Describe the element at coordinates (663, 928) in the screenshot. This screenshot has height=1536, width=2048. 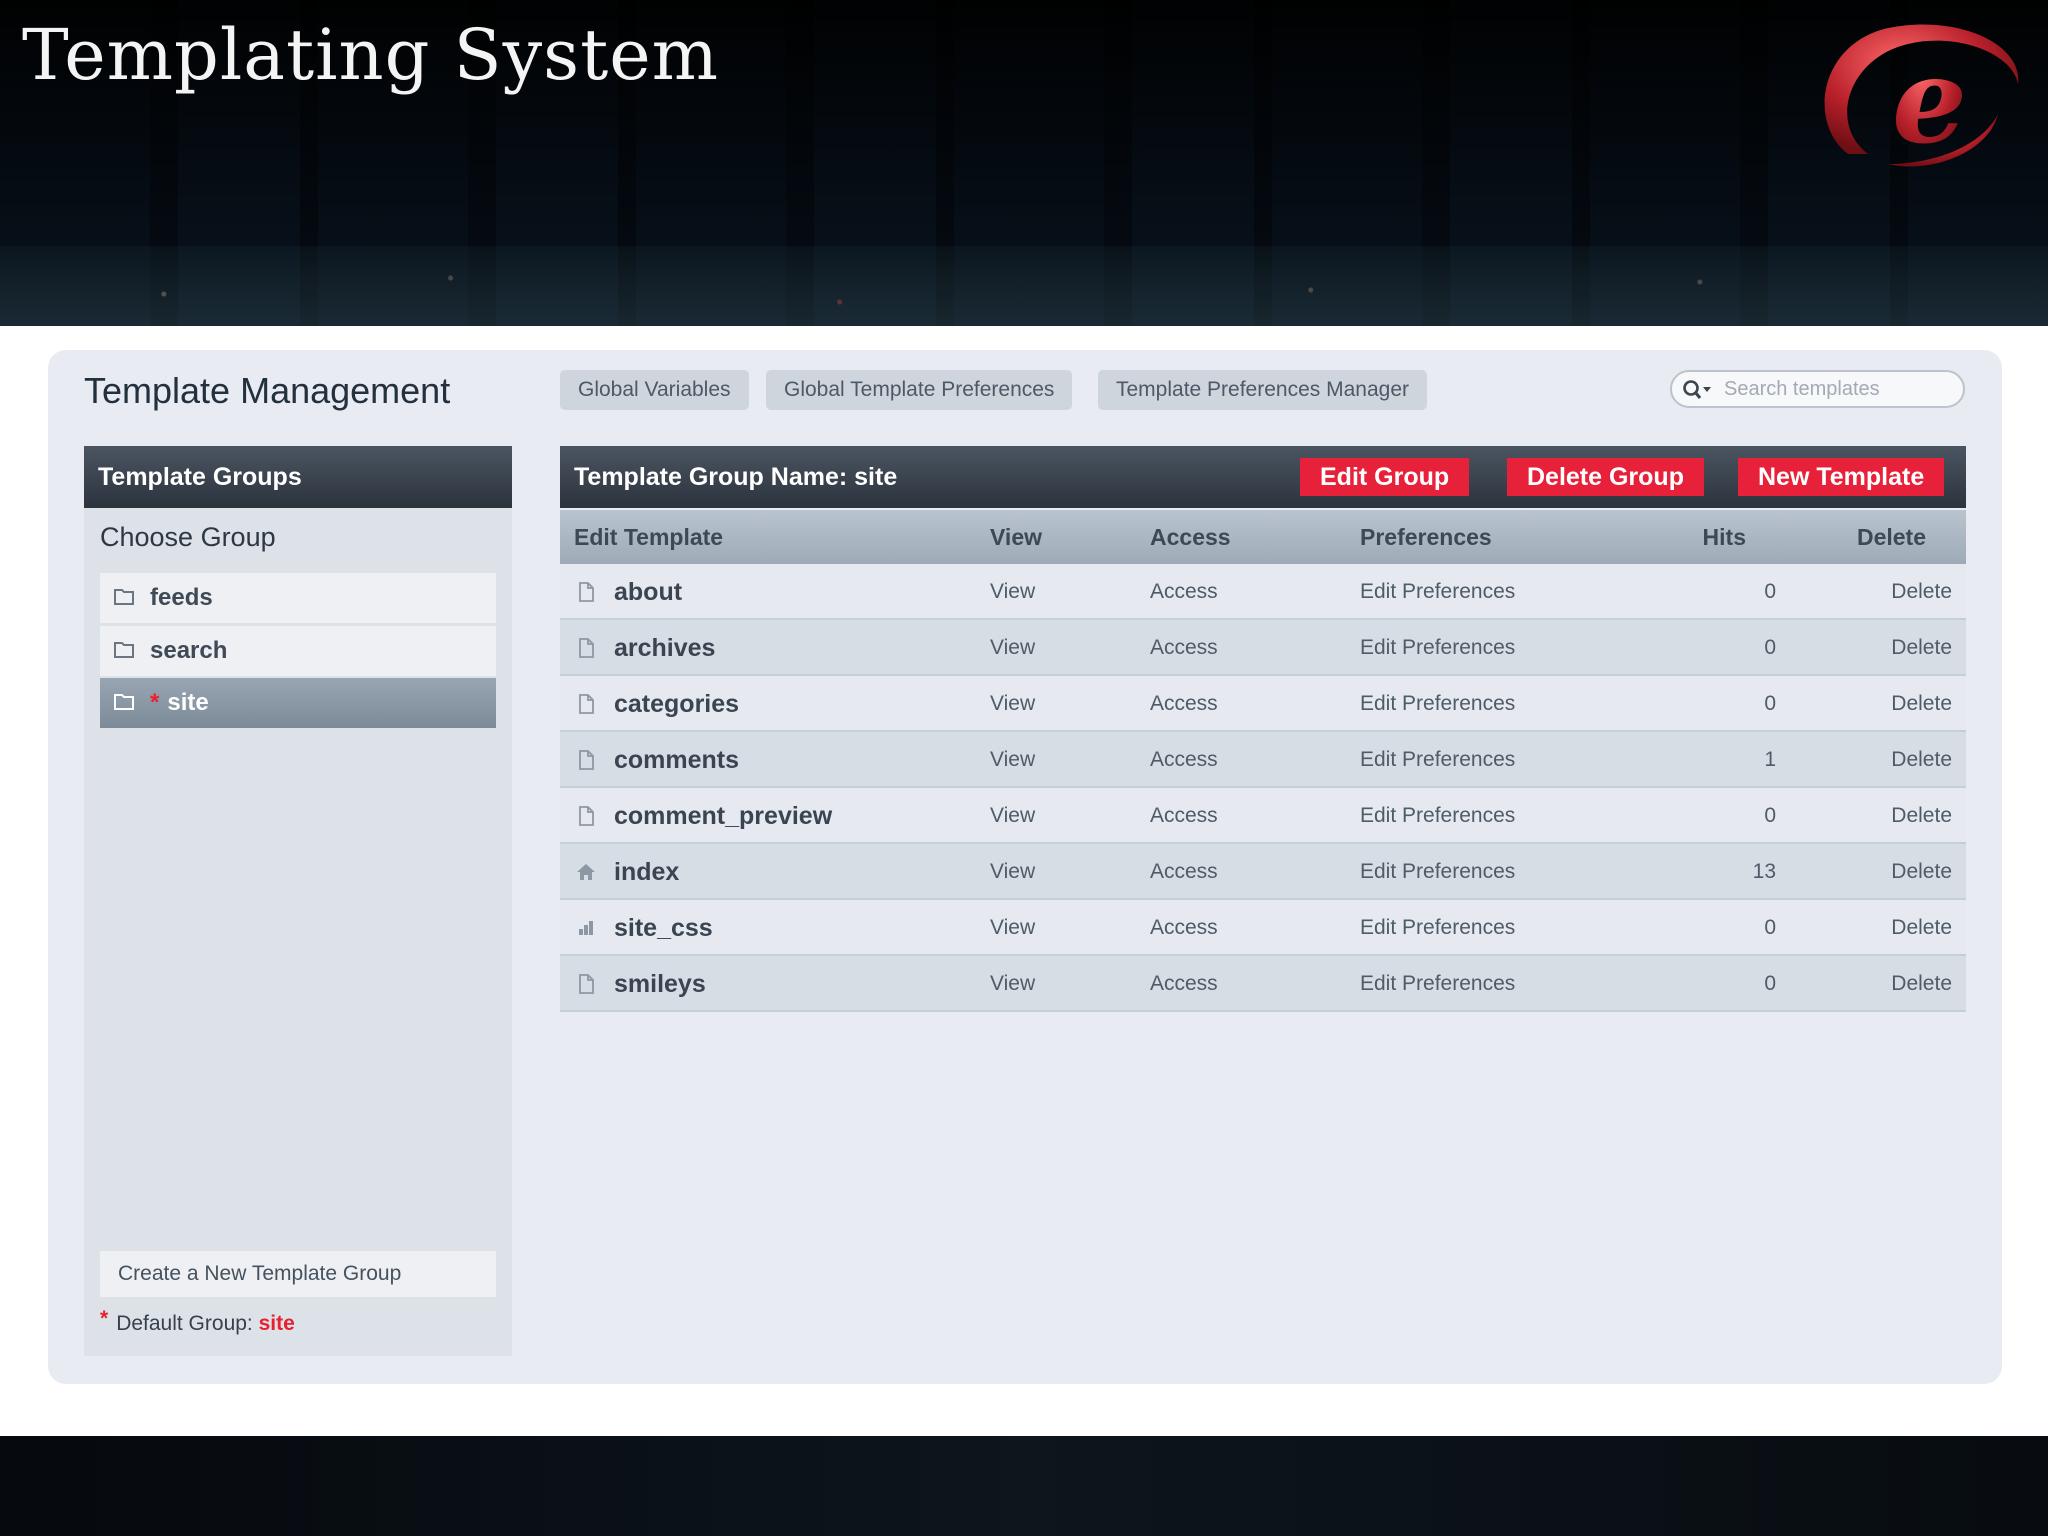
I see `template-name-link: site_css` at that location.